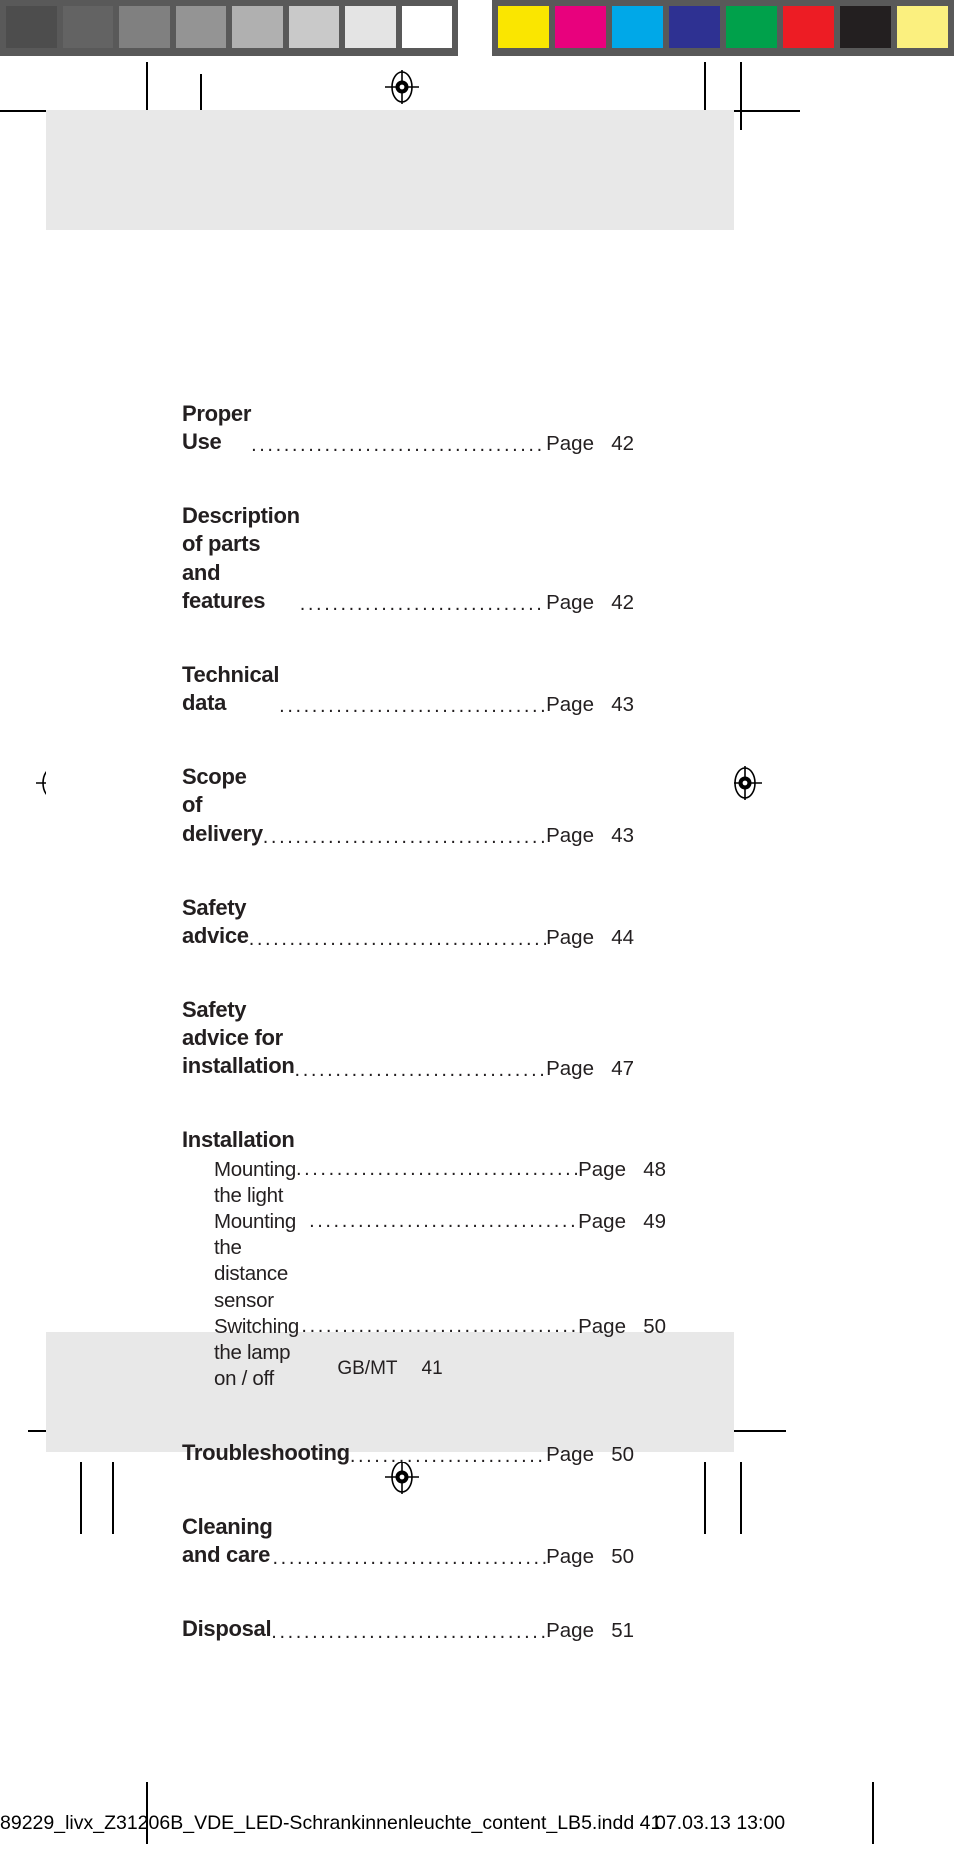  Describe the element at coordinates (227, 1629) in the screenshot. I see `toc-entry-title: Disposal` at that location.